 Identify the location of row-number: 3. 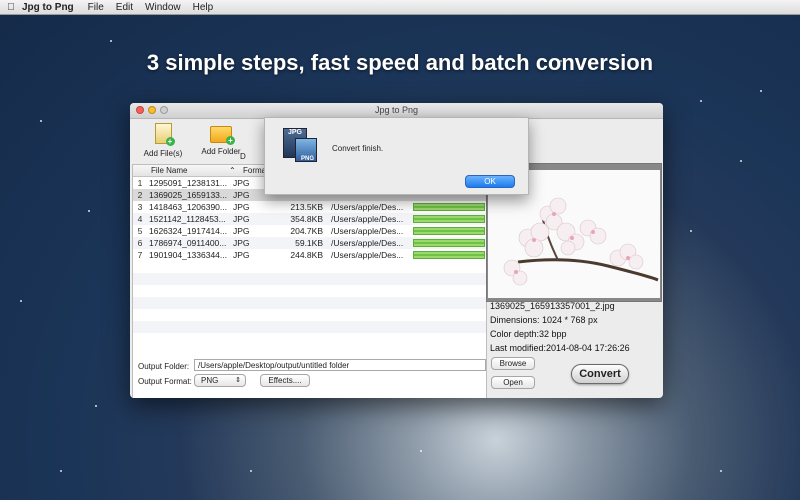
(140, 207).